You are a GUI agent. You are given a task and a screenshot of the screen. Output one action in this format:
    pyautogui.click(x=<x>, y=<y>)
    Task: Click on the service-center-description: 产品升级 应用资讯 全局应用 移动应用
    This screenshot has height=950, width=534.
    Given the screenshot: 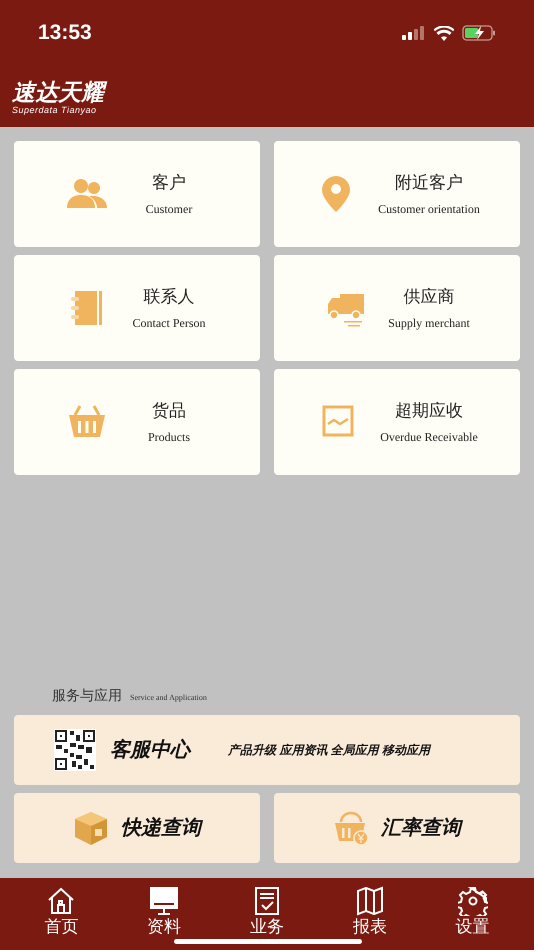 What is the action you would take?
    pyautogui.click(x=329, y=750)
    